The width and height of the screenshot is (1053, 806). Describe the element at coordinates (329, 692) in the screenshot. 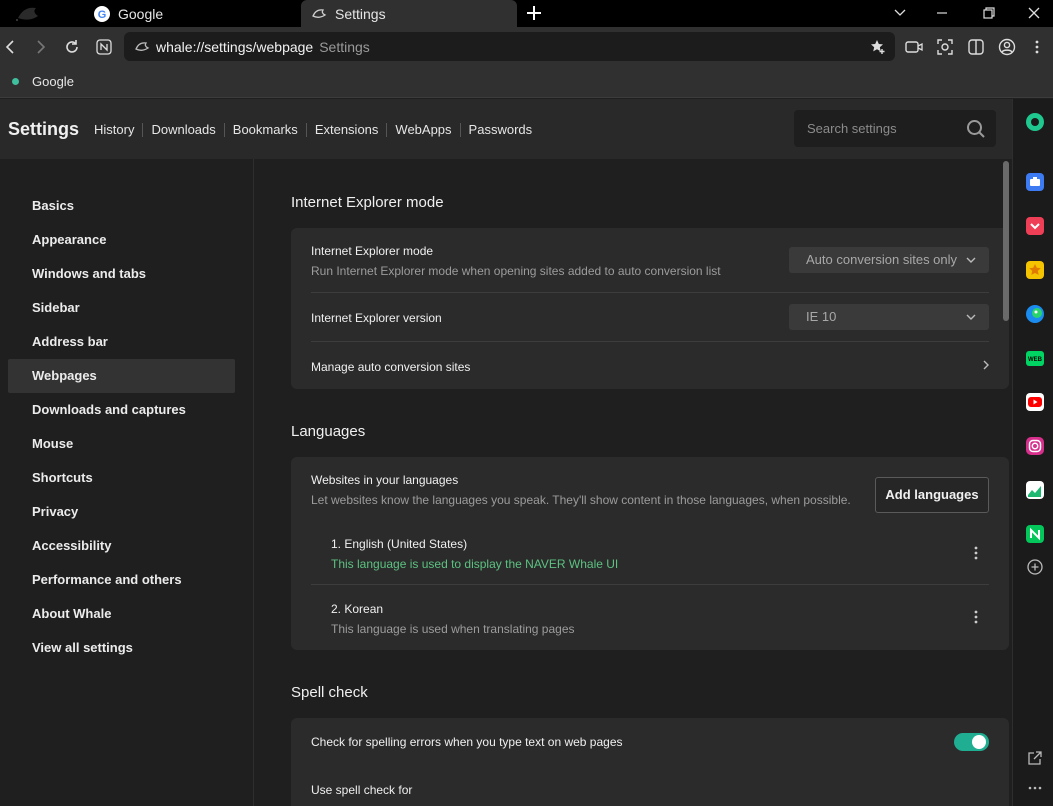

I see `section-title-spell-check: Spell check` at that location.